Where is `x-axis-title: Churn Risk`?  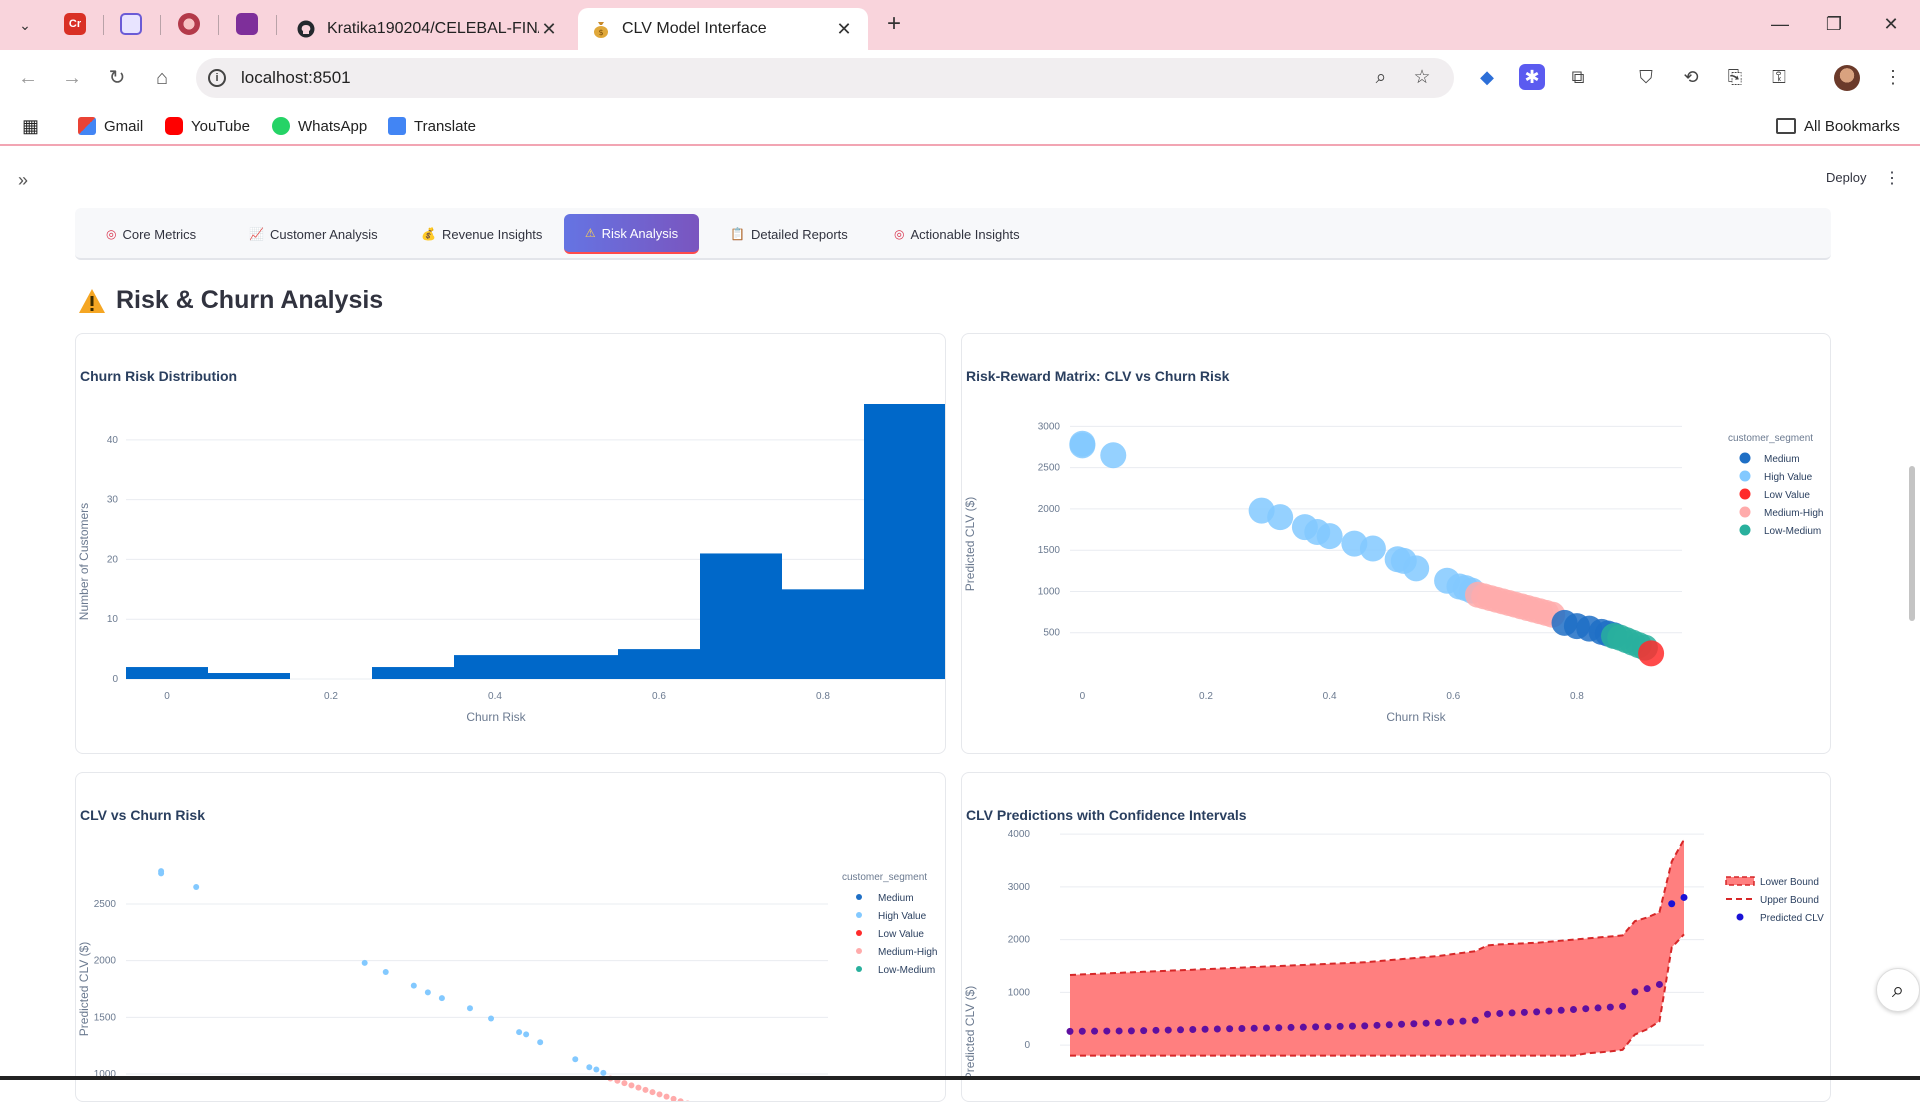 x-axis-title: Churn Risk is located at coordinates (1416, 717).